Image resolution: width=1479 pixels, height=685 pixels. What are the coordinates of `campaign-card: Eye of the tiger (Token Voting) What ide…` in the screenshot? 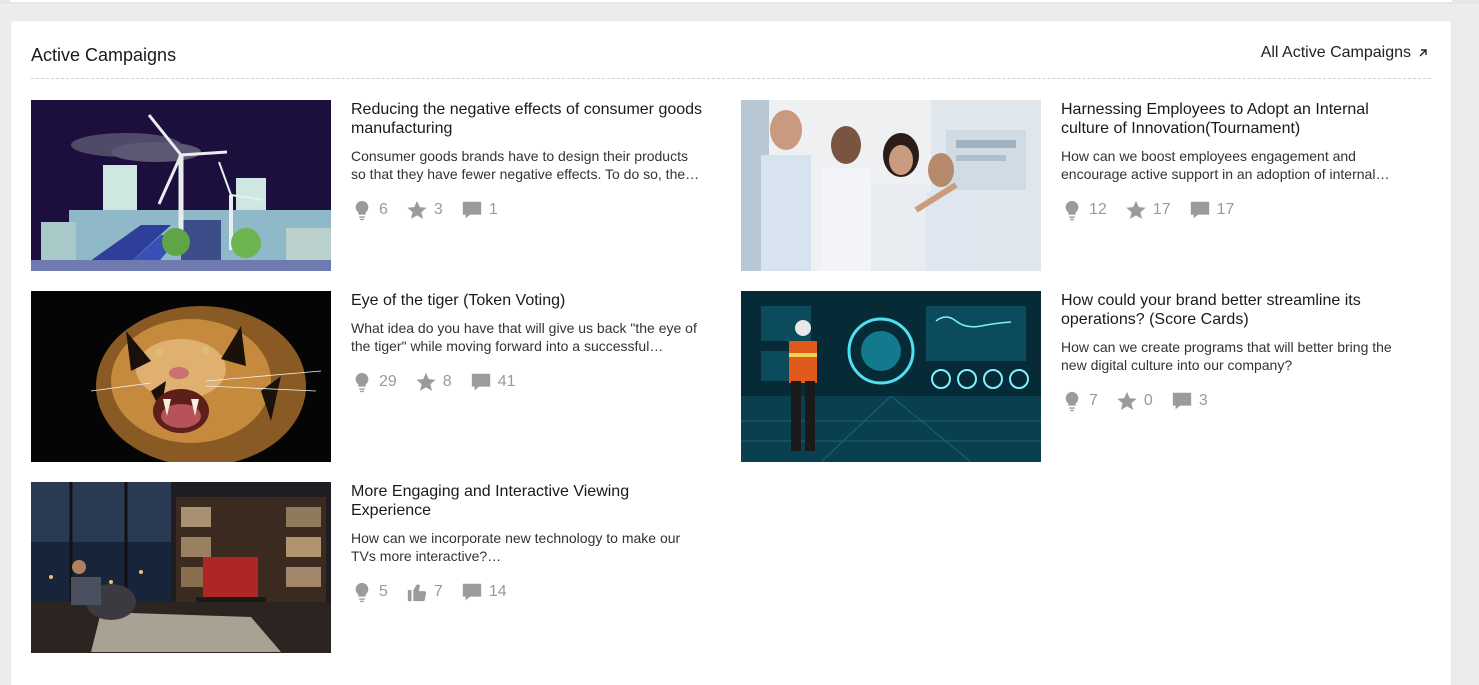 It's located at (371, 377).